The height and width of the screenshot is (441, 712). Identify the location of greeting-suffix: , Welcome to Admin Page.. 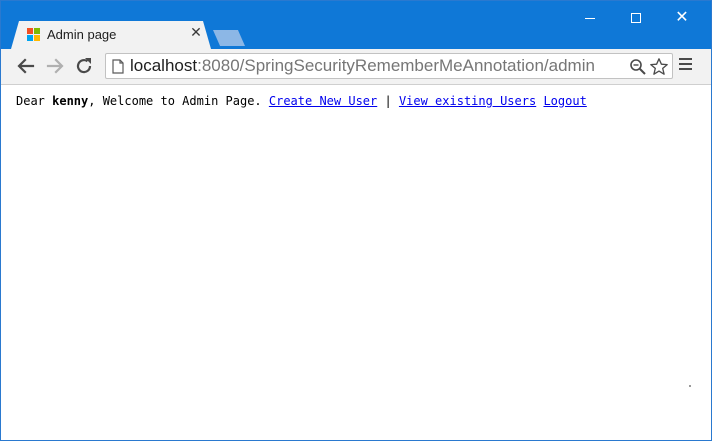
(178, 101).